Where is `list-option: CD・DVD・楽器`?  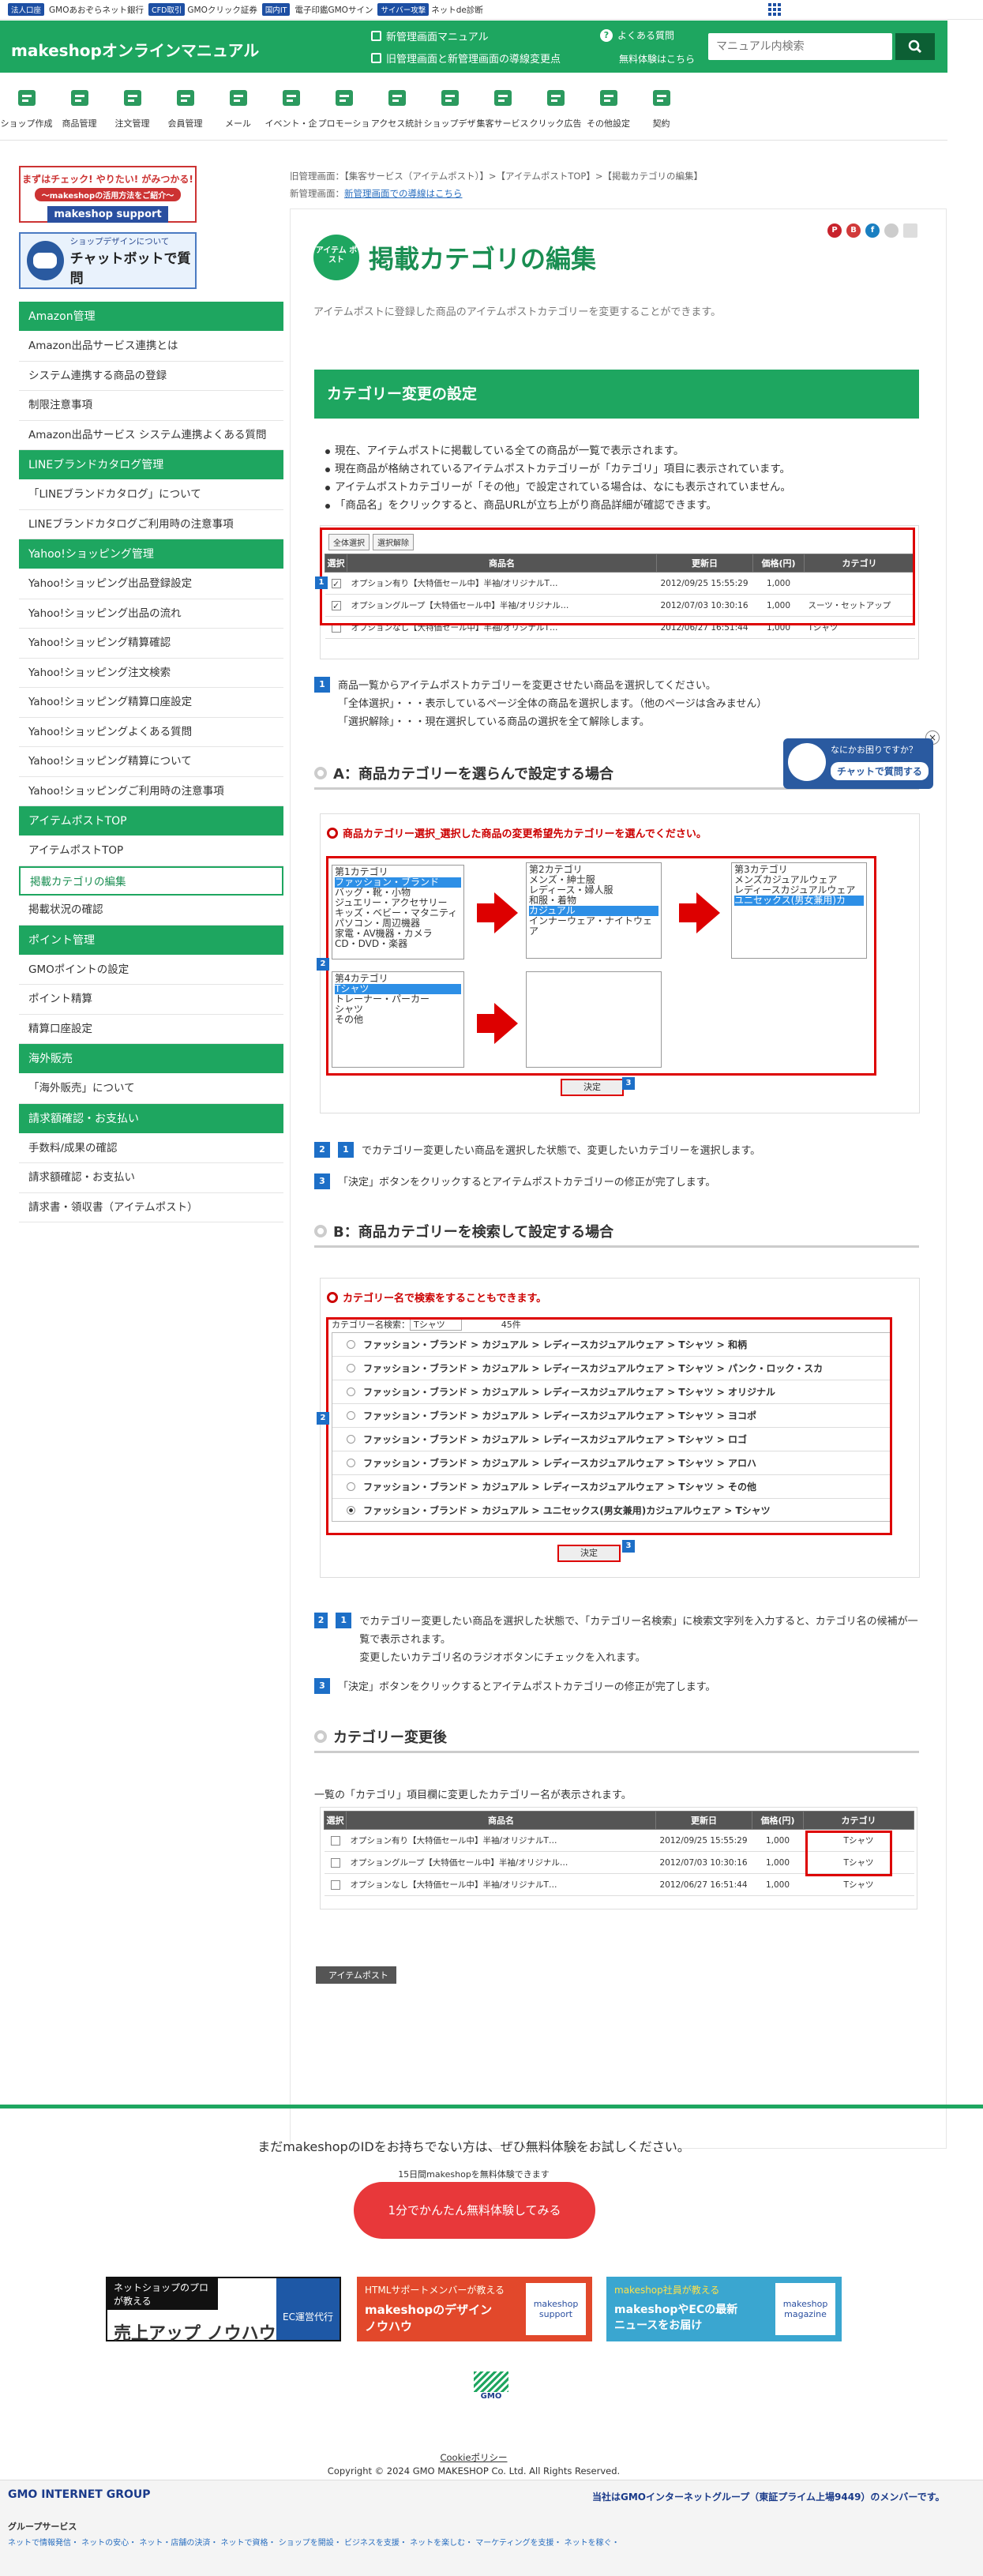 list-option: CD・DVD・楽器 is located at coordinates (398, 944).